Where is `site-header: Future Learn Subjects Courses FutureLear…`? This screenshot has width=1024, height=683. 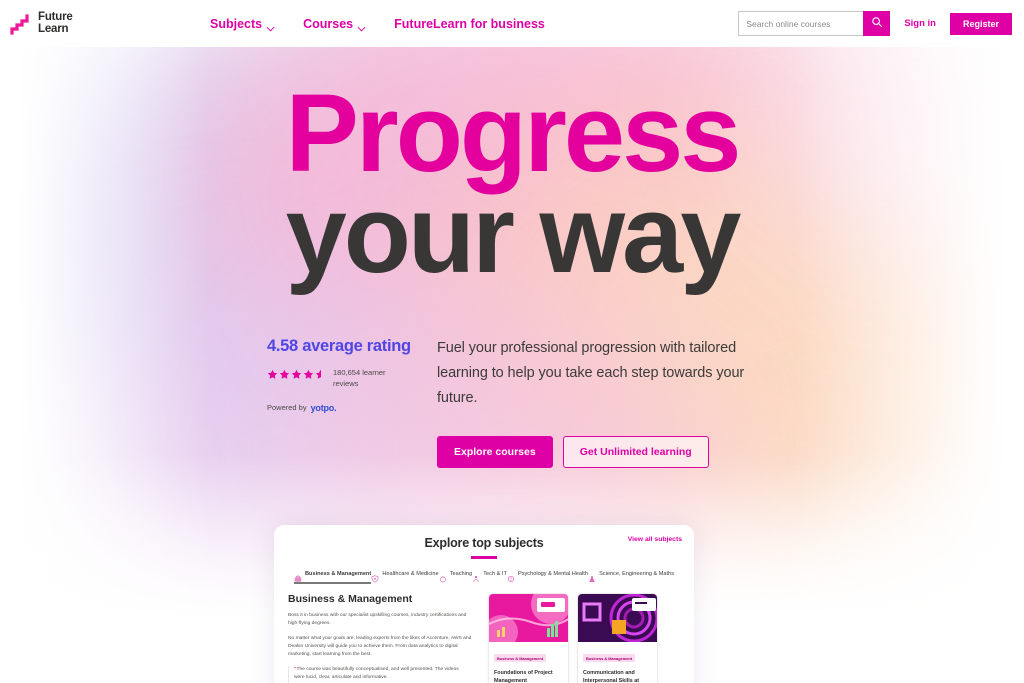 site-header: Future Learn Subjects Courses FutureLear… is located at coordinates (512, 23).